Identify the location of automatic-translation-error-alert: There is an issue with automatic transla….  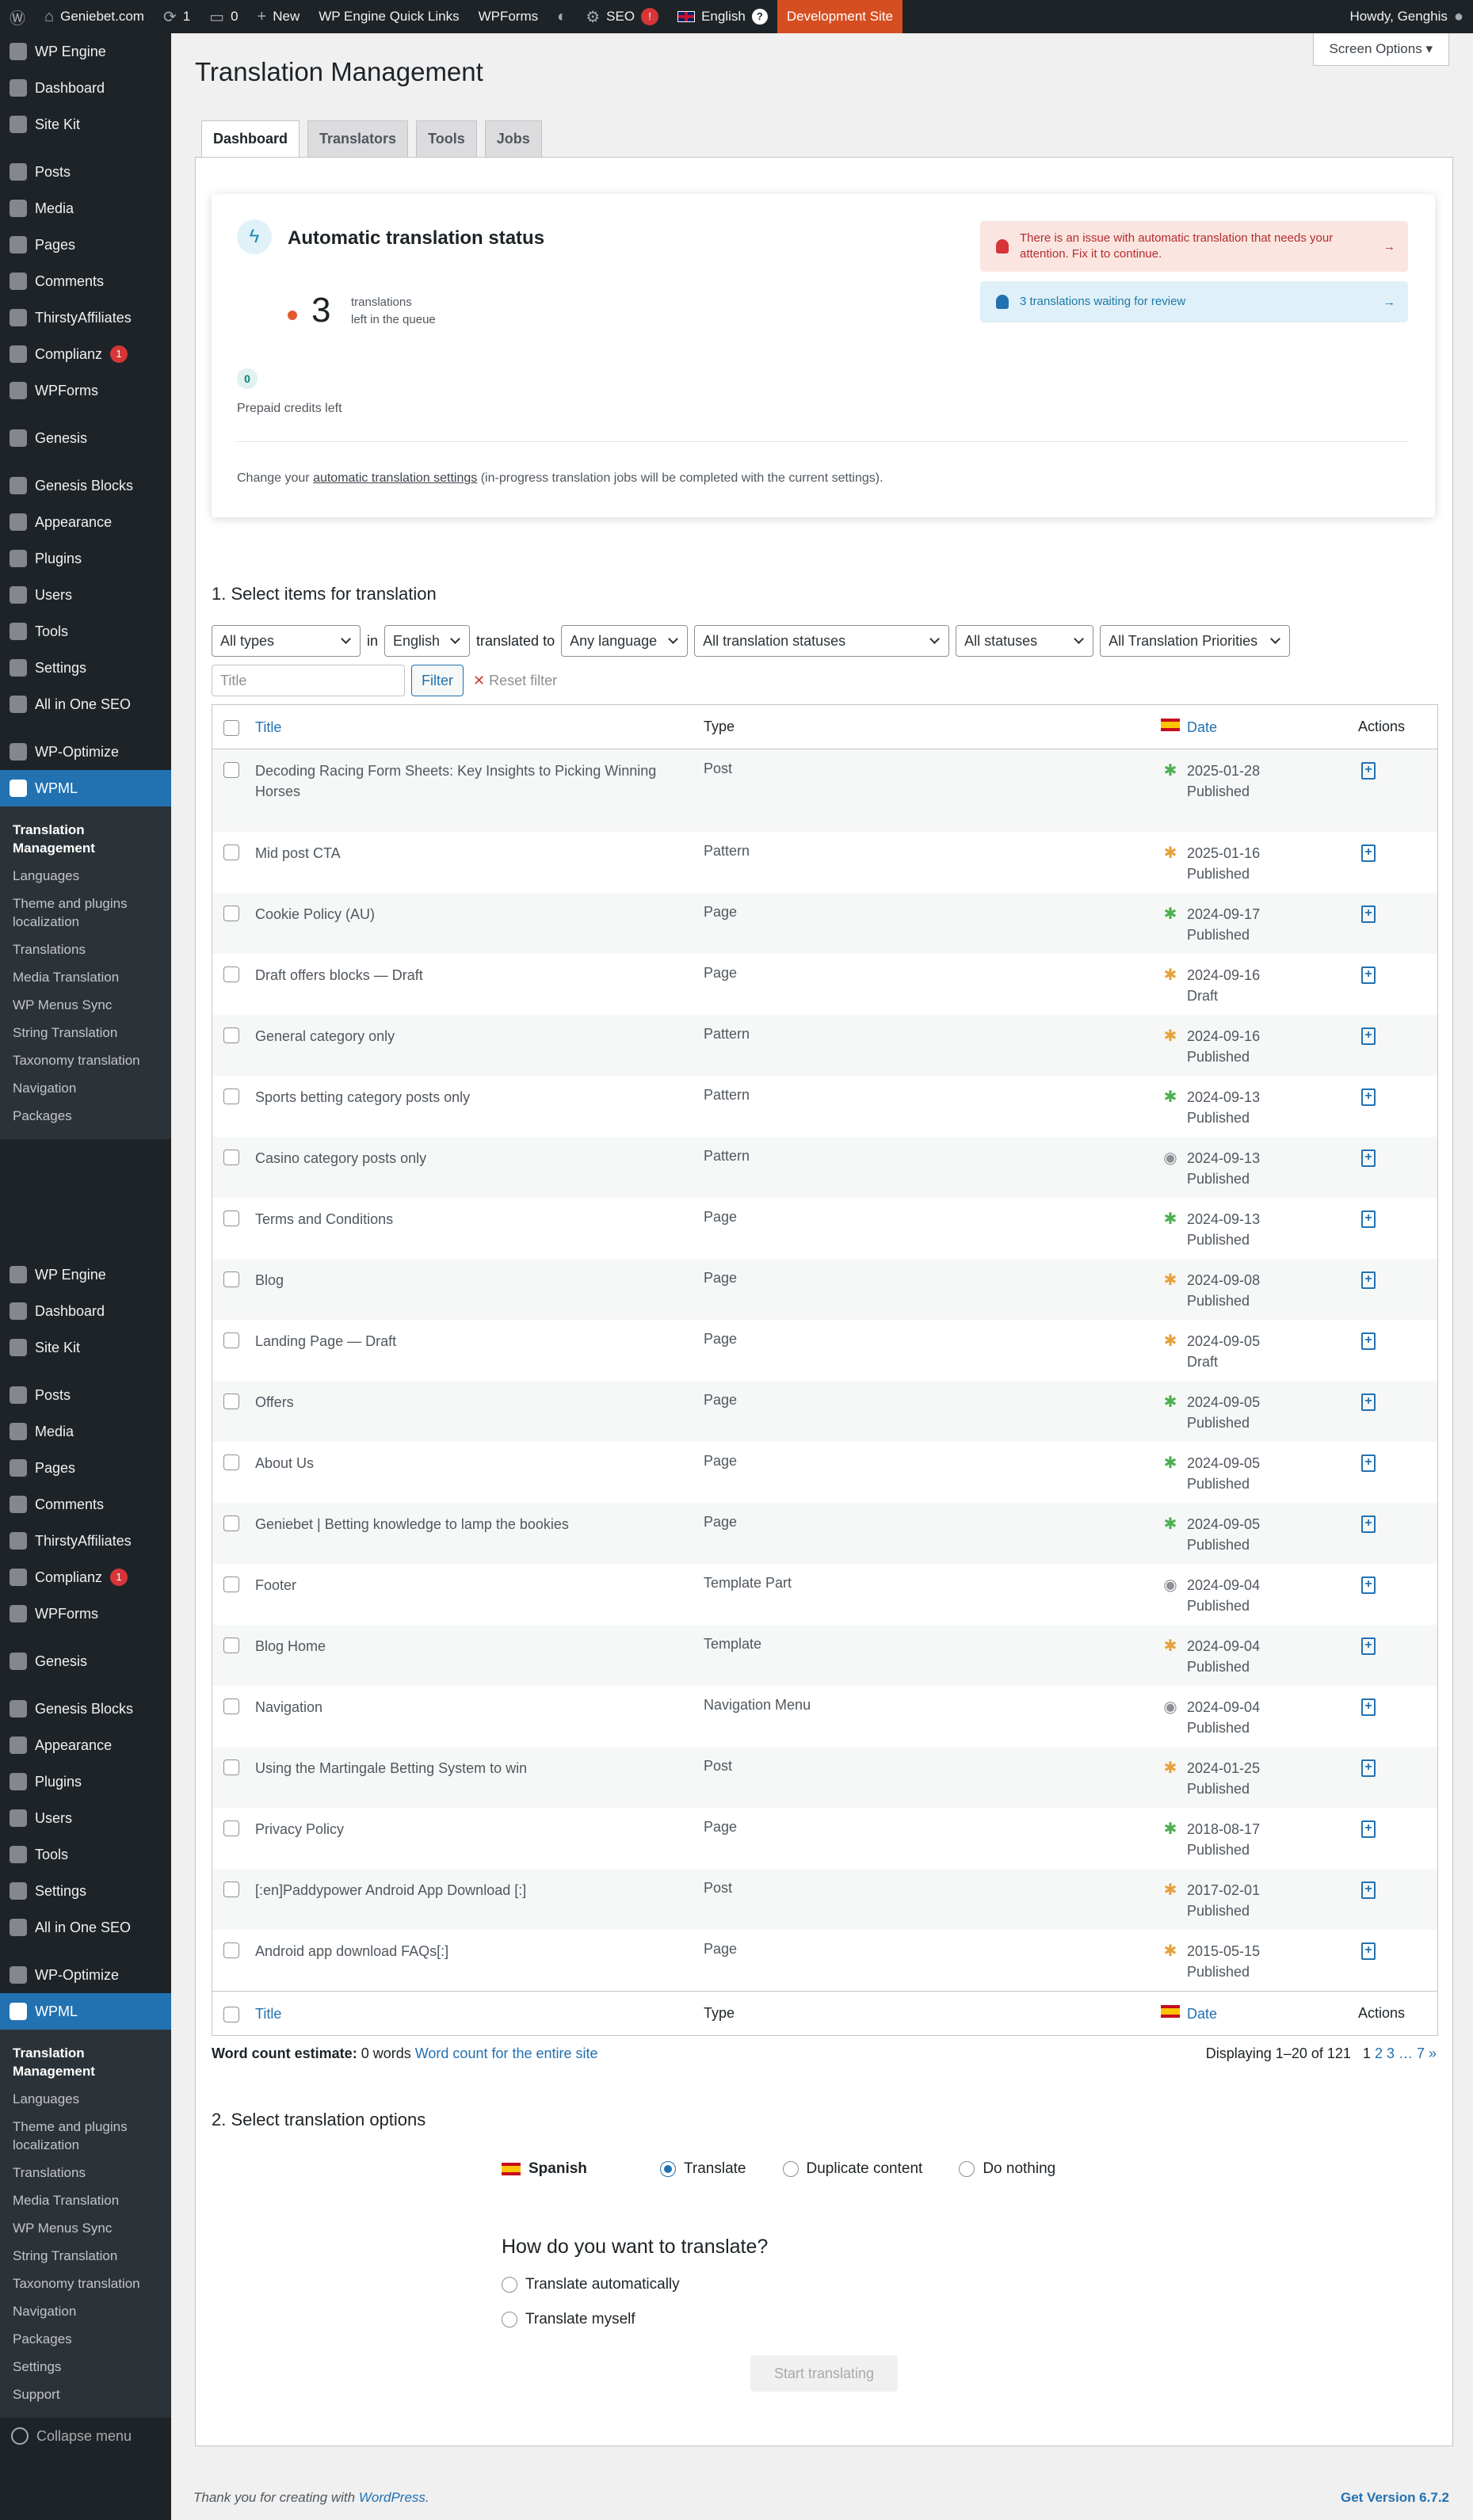
(1194, 246).